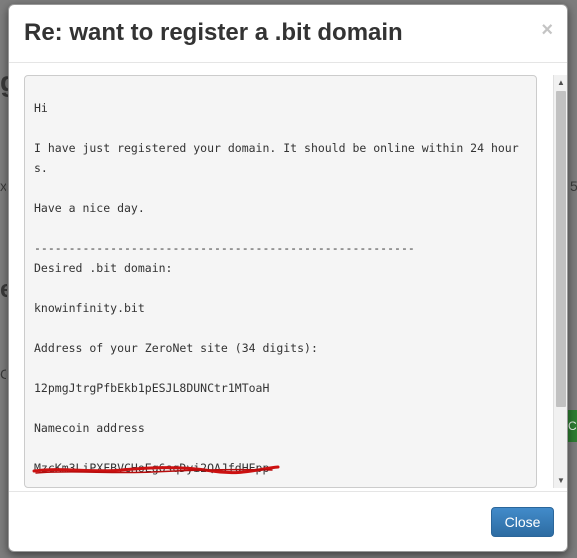  Describe the element at coordinates (3, 374) in the screenshot. I see `background-text-fragment: C` at that location.